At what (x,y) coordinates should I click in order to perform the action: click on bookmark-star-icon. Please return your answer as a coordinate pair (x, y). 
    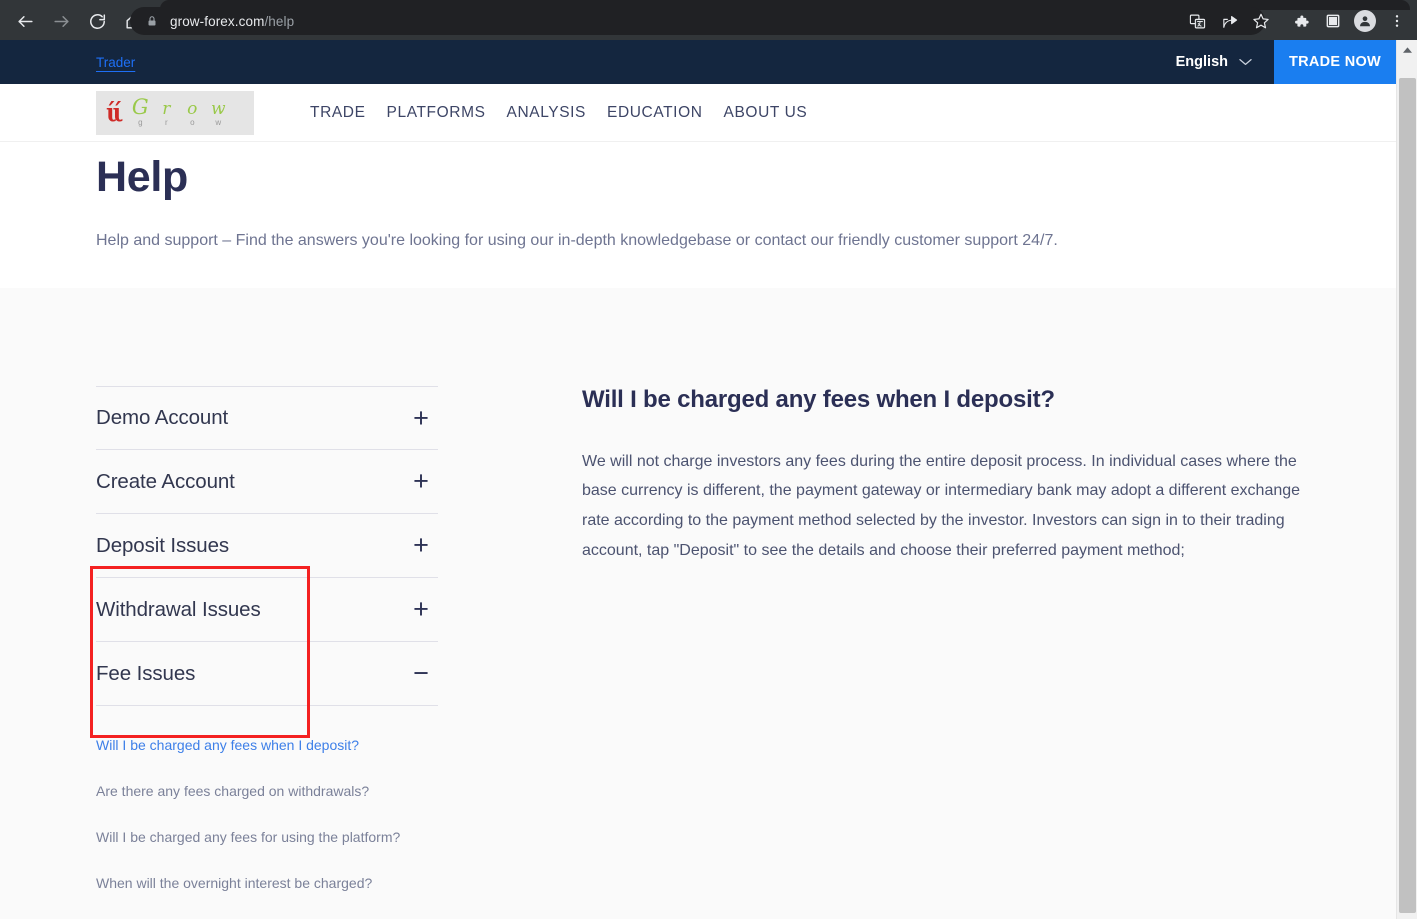
    Looking at the image, I should click on (1261, 21).